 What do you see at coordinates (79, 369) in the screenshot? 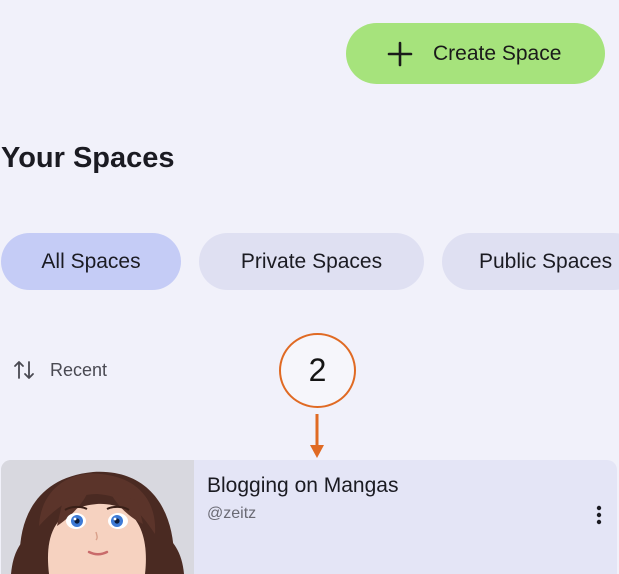
I see `sort-label: Recent` at bounding box center [79, 369].